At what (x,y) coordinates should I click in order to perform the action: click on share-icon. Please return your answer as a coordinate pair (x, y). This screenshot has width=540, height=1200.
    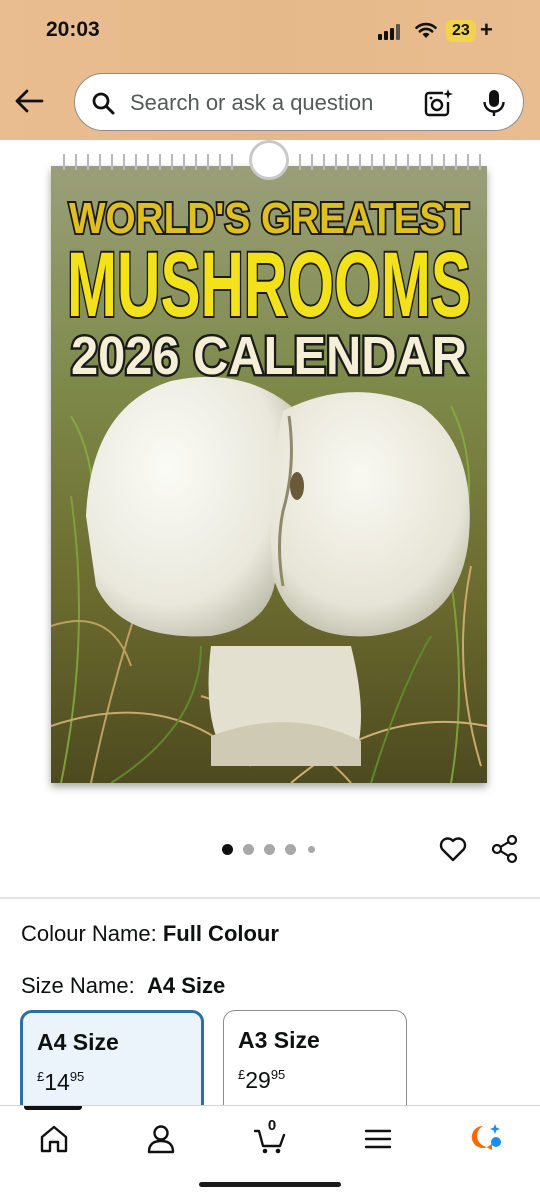
    Looking at the image, I should click on (505, 849).